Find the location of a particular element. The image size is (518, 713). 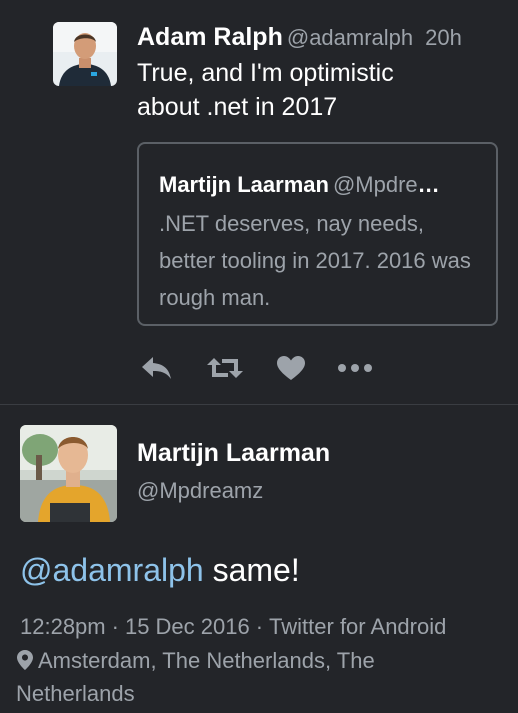

divider is located at coordinates (259, 404).